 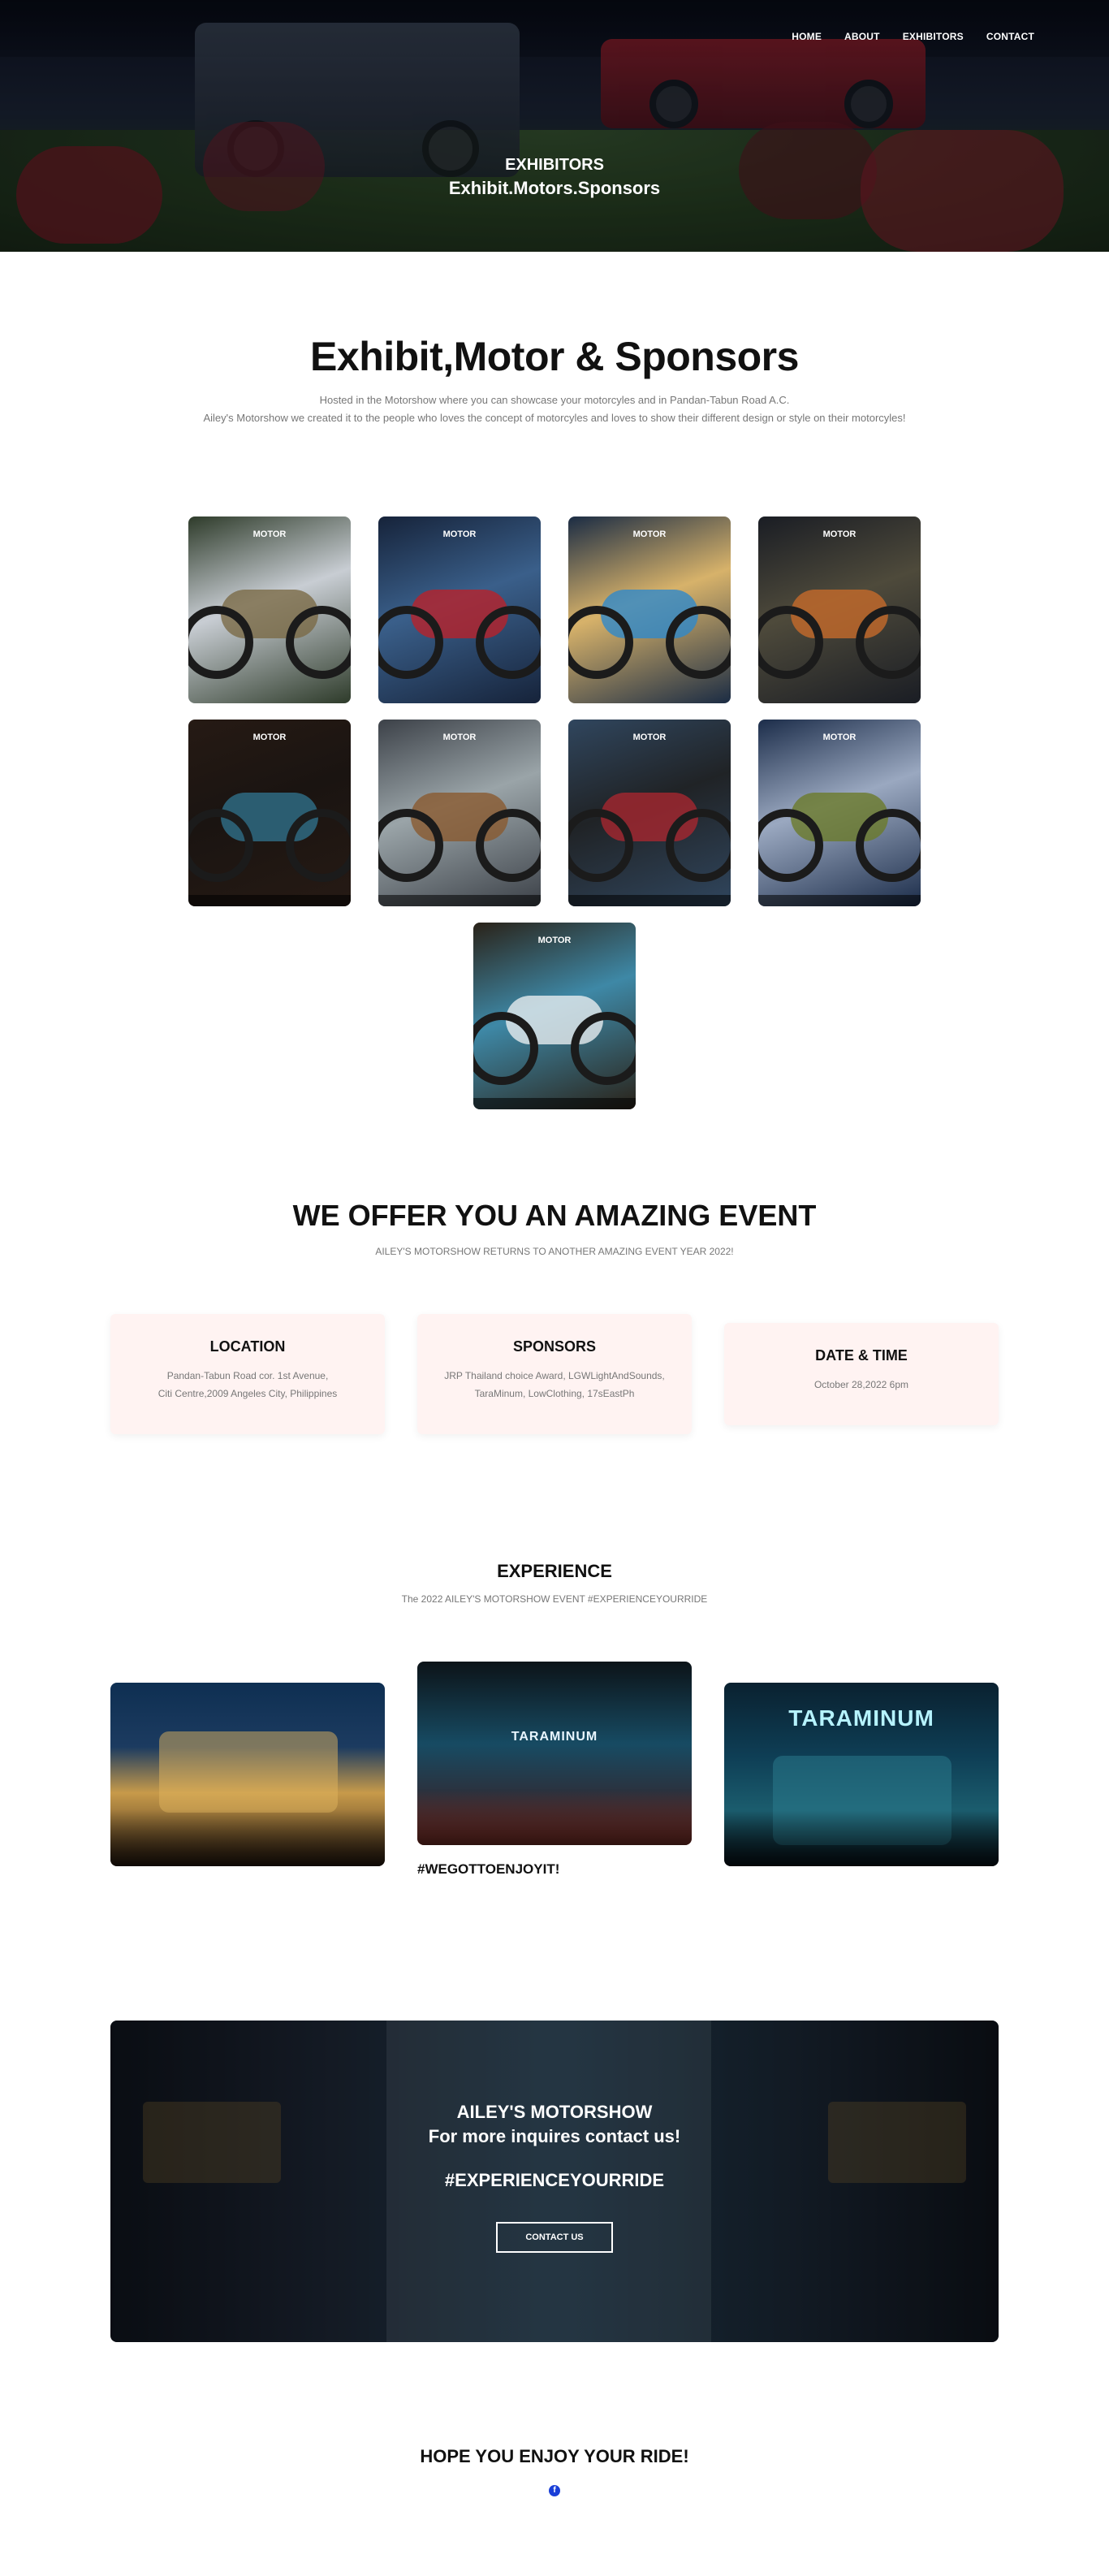 I want to click on nav-about: ABOUT, so click(x=862, y=36).